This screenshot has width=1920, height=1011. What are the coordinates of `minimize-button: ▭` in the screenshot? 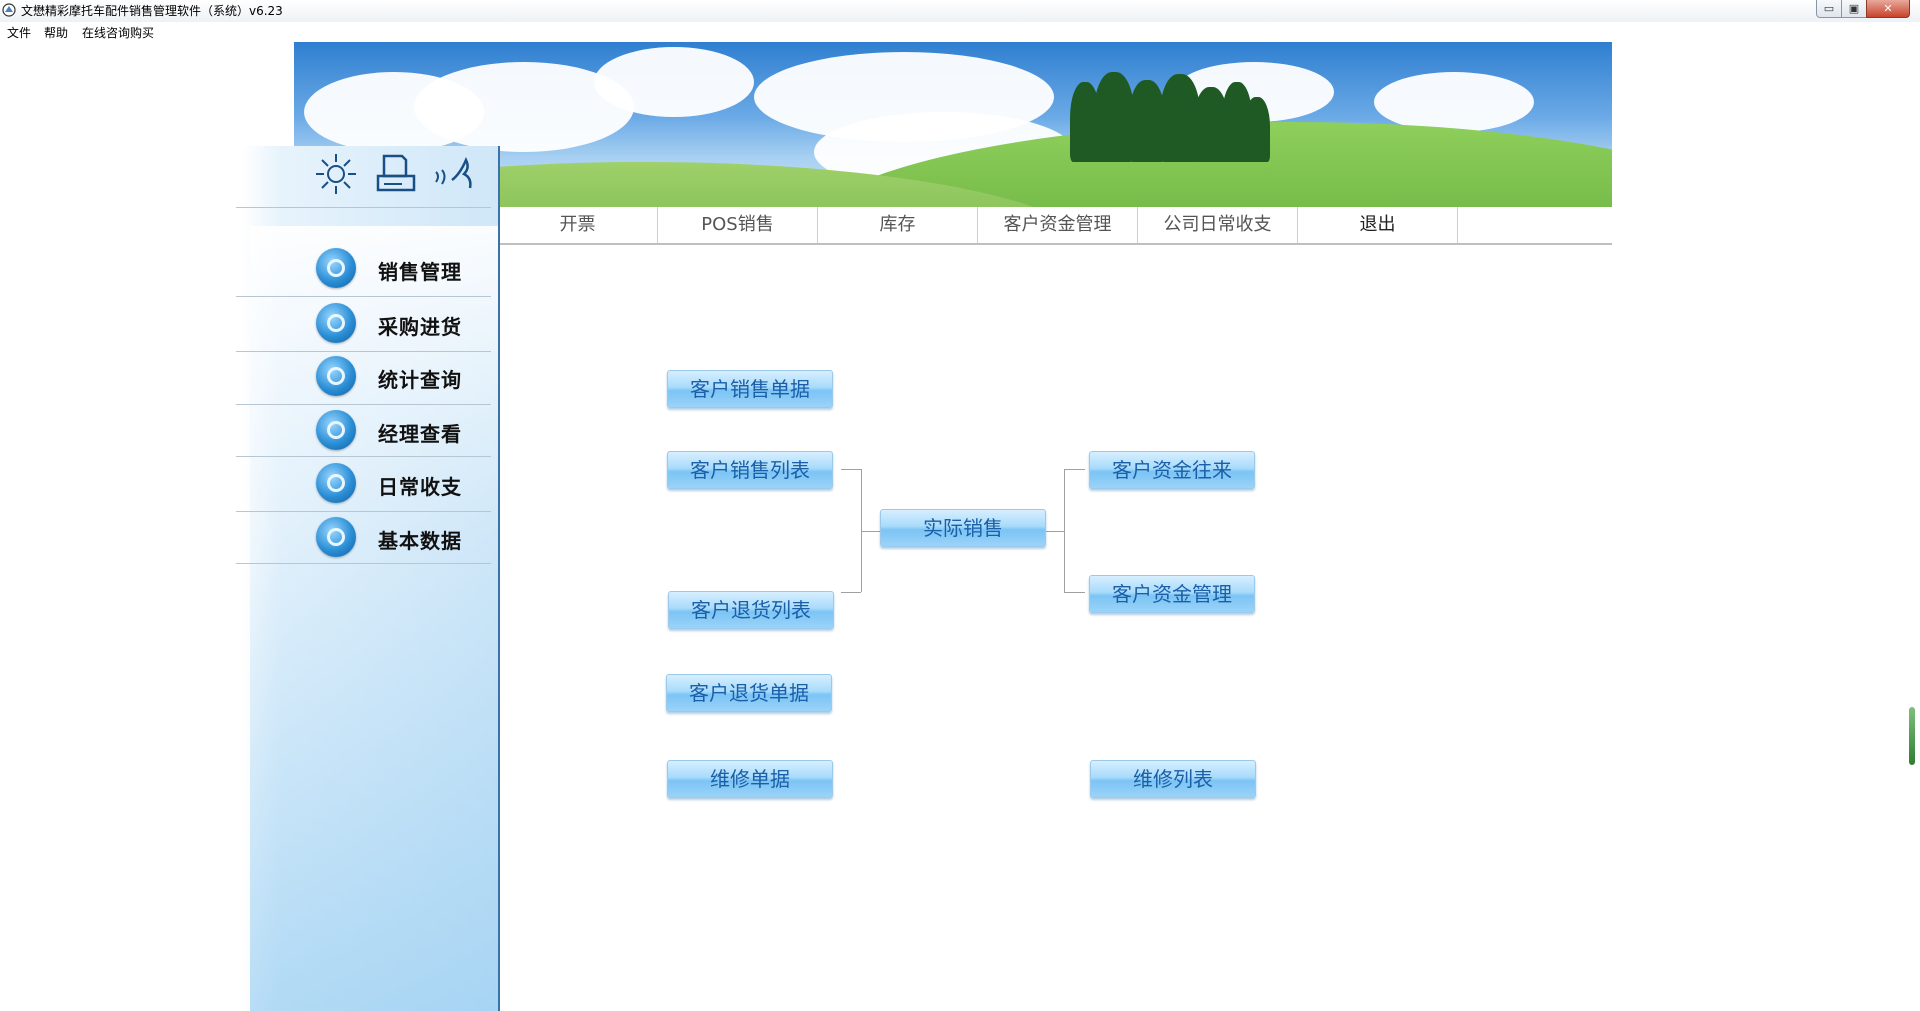 It's located at (1829, 9).